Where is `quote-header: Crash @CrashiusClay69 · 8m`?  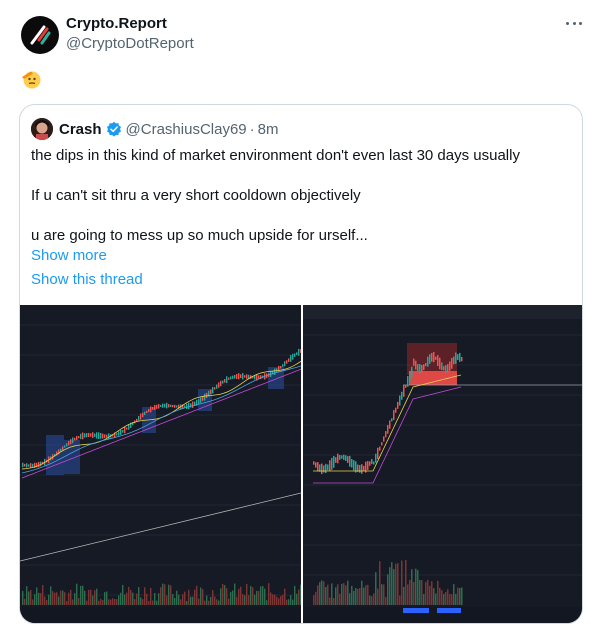 quote-header: Crash @CrashiusClay69 · 8m is located at coordinates (155, 129).